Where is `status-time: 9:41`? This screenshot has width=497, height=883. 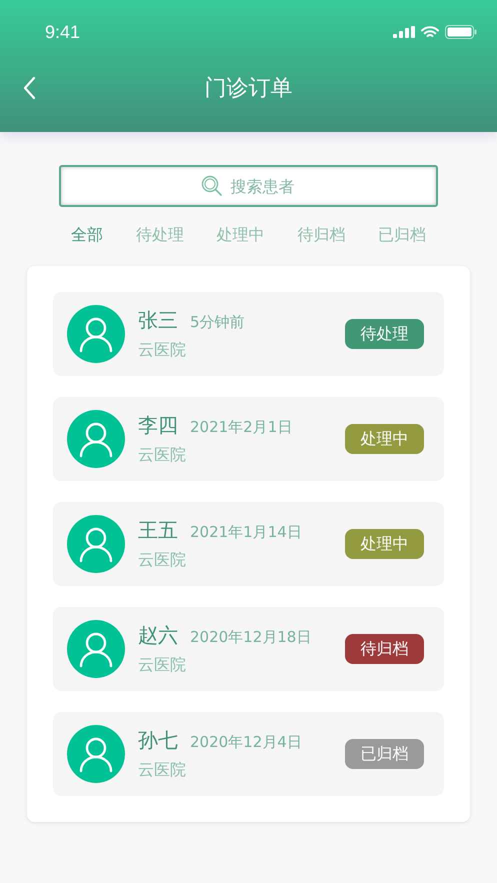
status-time: 9:41 is located at coordinates (62, 32).